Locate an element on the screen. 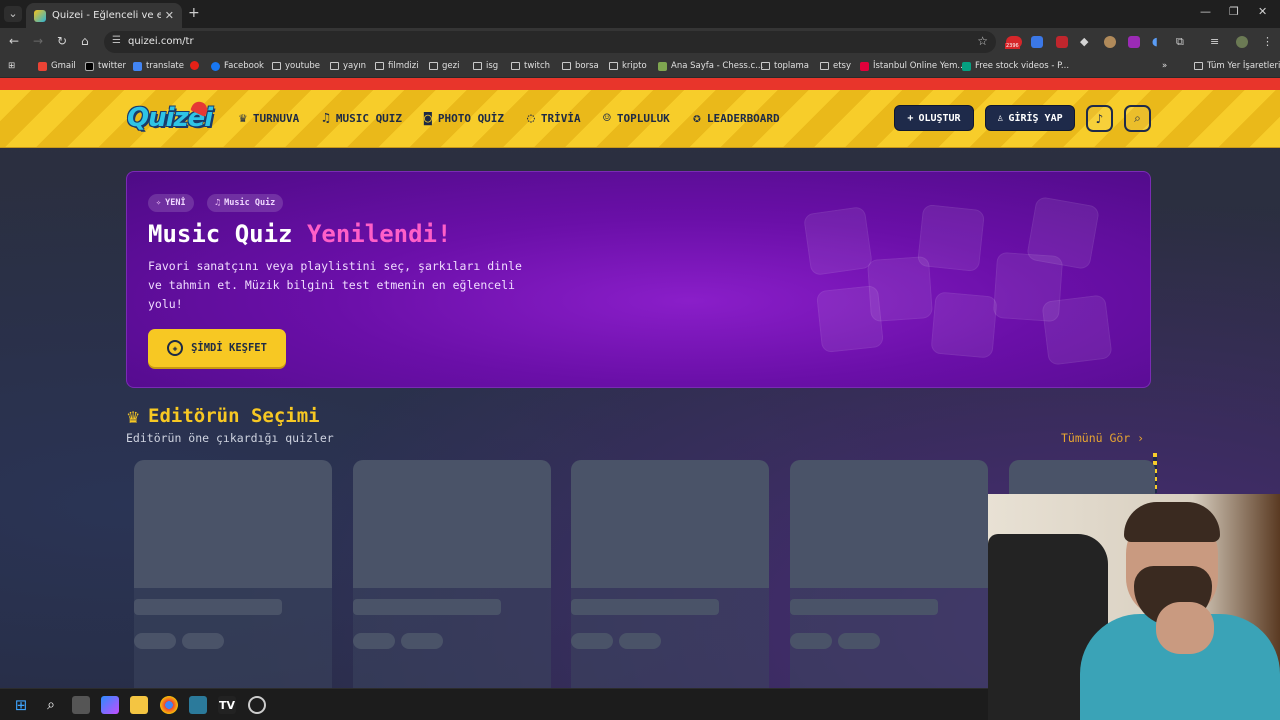  reading-list-icon: ≡ is located at coordinates (1214, 41).